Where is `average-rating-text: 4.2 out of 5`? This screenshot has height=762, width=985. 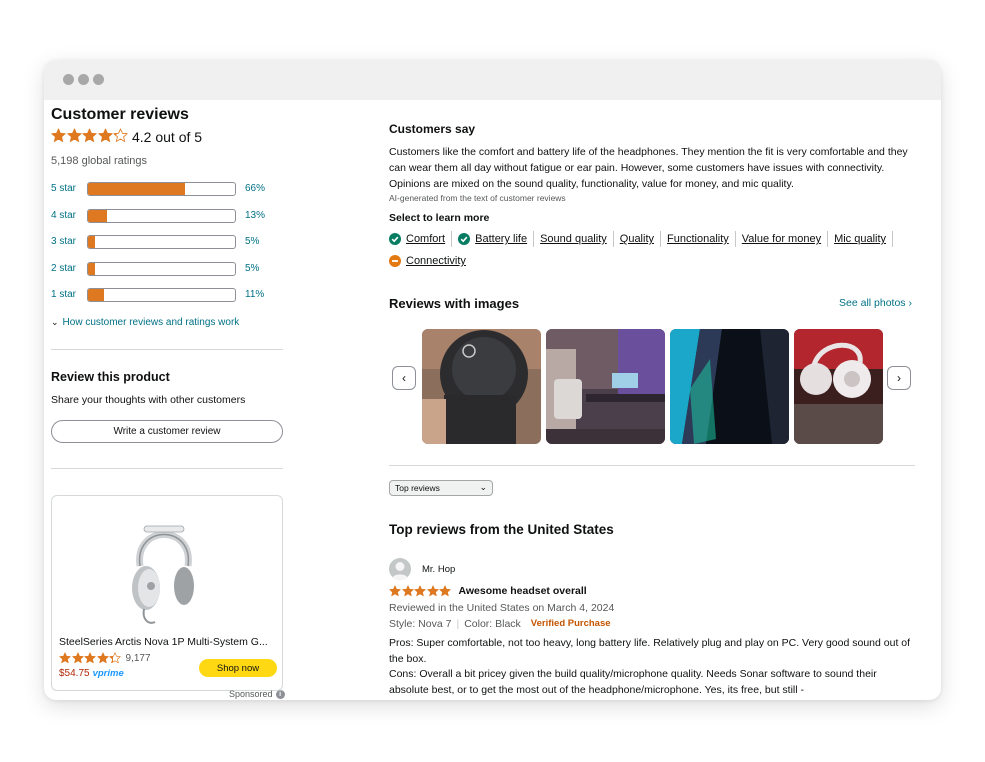
average-rating-text: 4.2 out of 5 is located at coordinates (167, 137).